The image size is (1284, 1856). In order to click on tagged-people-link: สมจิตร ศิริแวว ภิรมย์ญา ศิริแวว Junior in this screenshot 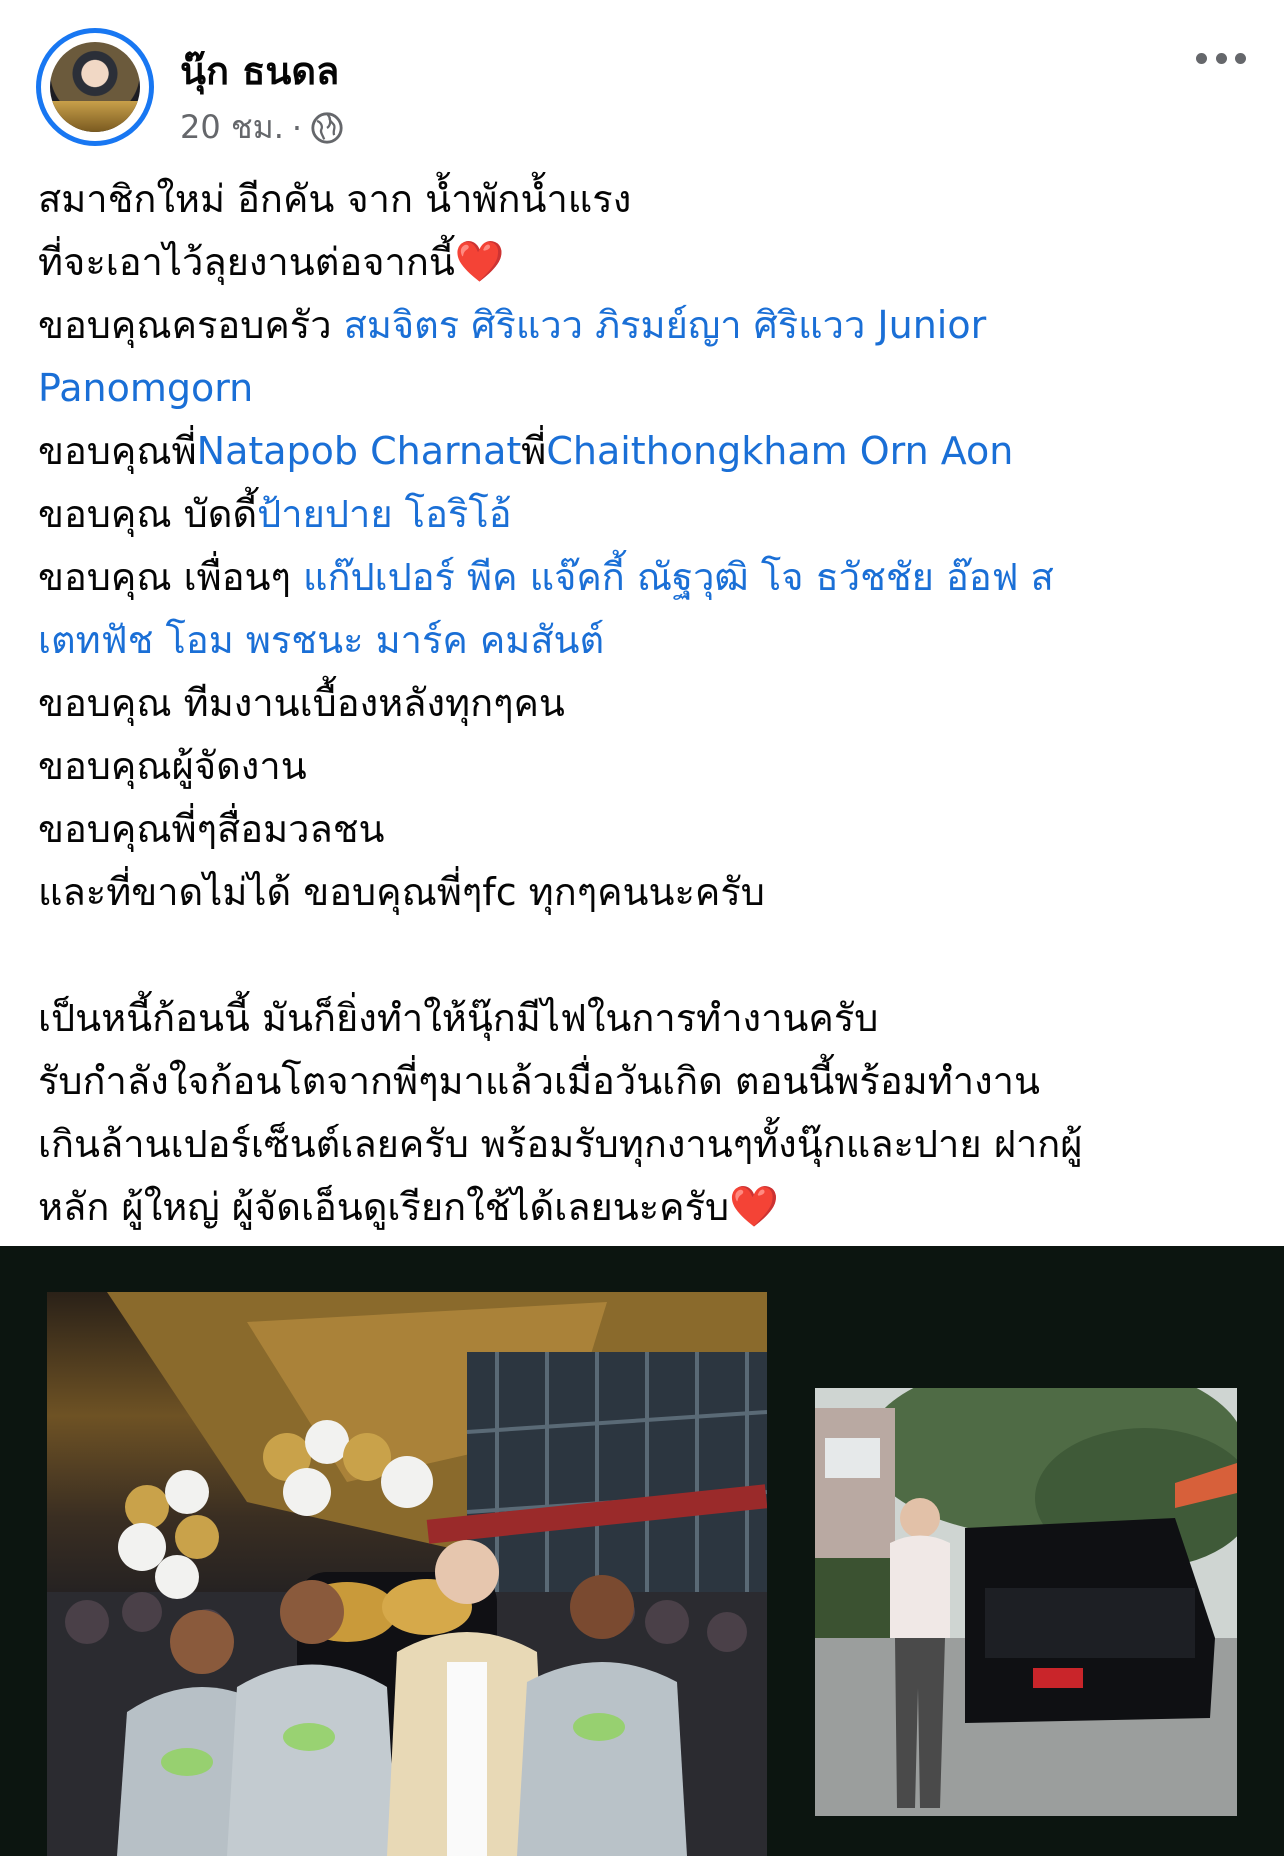, I will do `click(665, 325)`.